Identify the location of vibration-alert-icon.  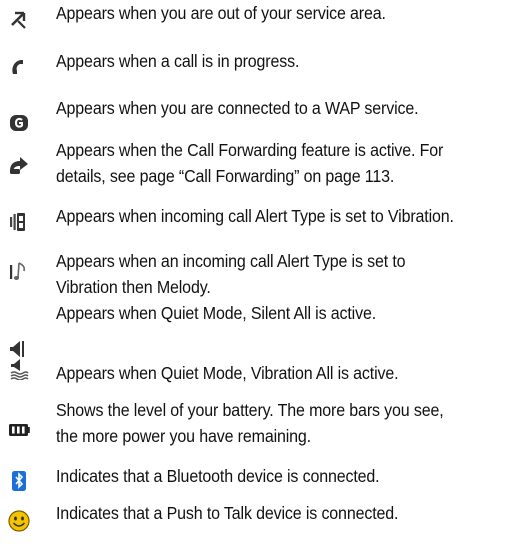
(19, 222).